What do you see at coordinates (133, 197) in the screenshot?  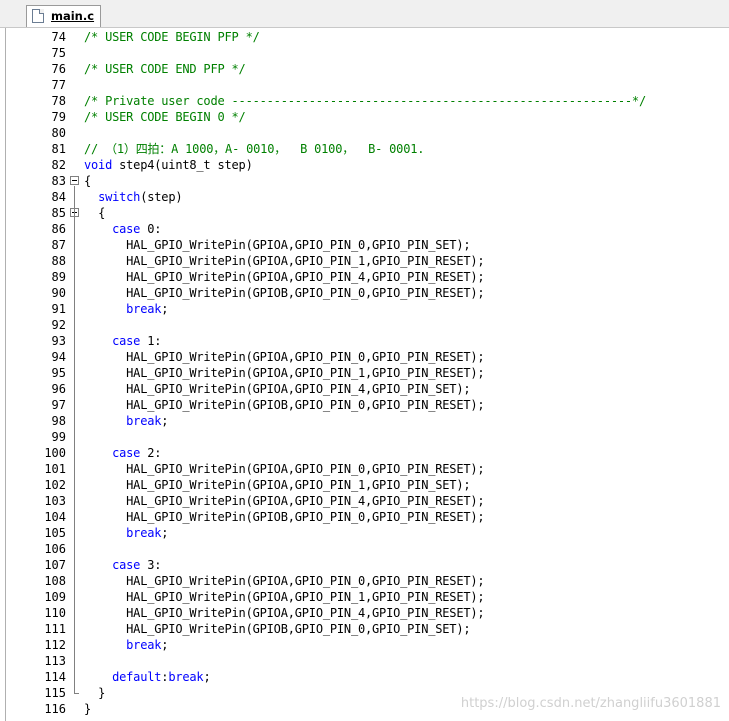 I see `code-text: switch(step)` at bounding box center [133, 197].